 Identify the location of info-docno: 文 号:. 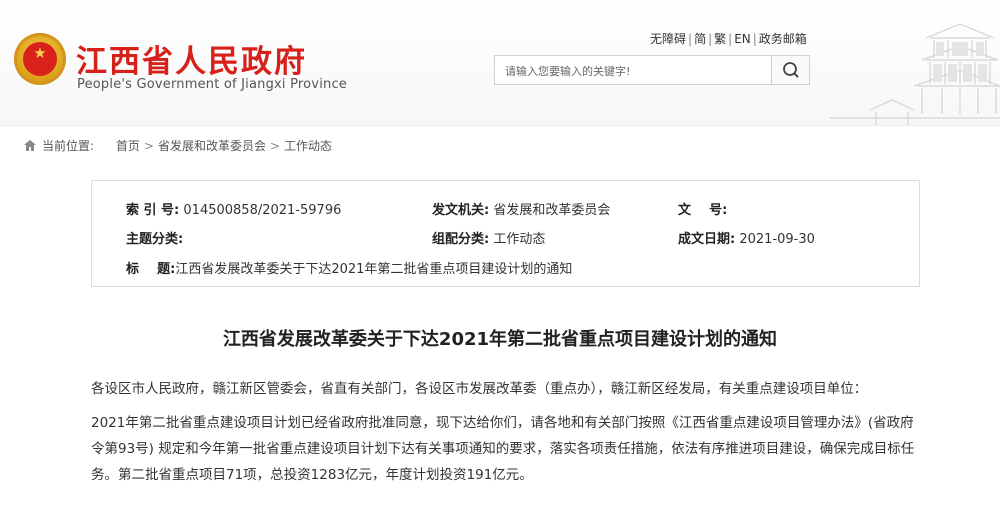
(702, 208).